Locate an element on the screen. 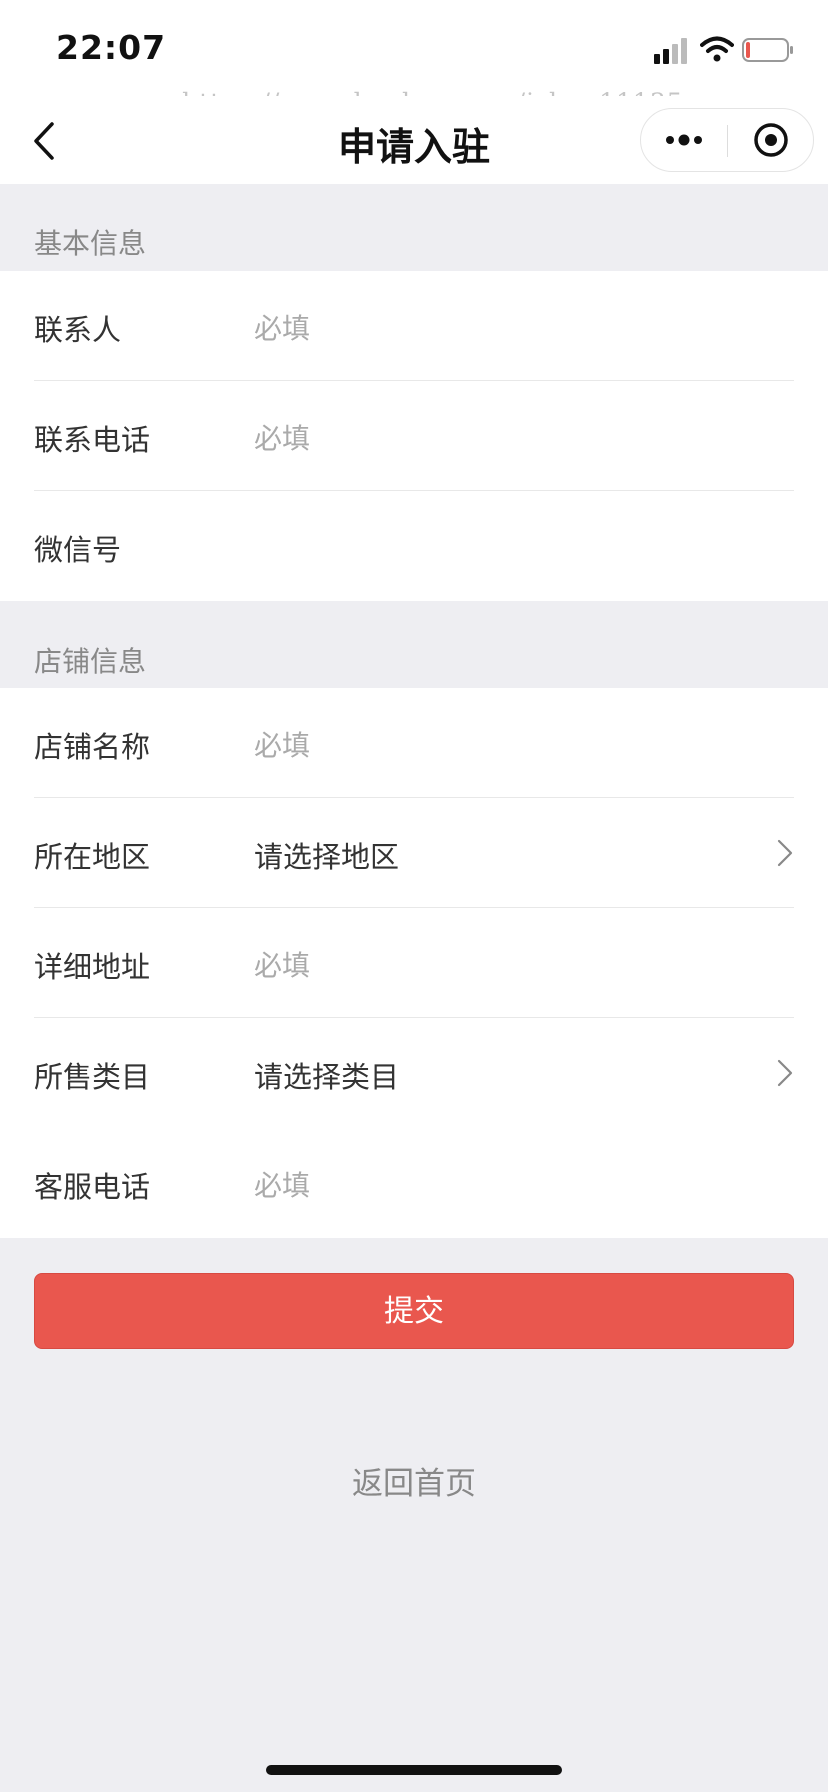 Image resolution: width=828 pixels, height=1792 pixels. region-row: 所在地区 请选择地区 is located at coordinates (414, 853).